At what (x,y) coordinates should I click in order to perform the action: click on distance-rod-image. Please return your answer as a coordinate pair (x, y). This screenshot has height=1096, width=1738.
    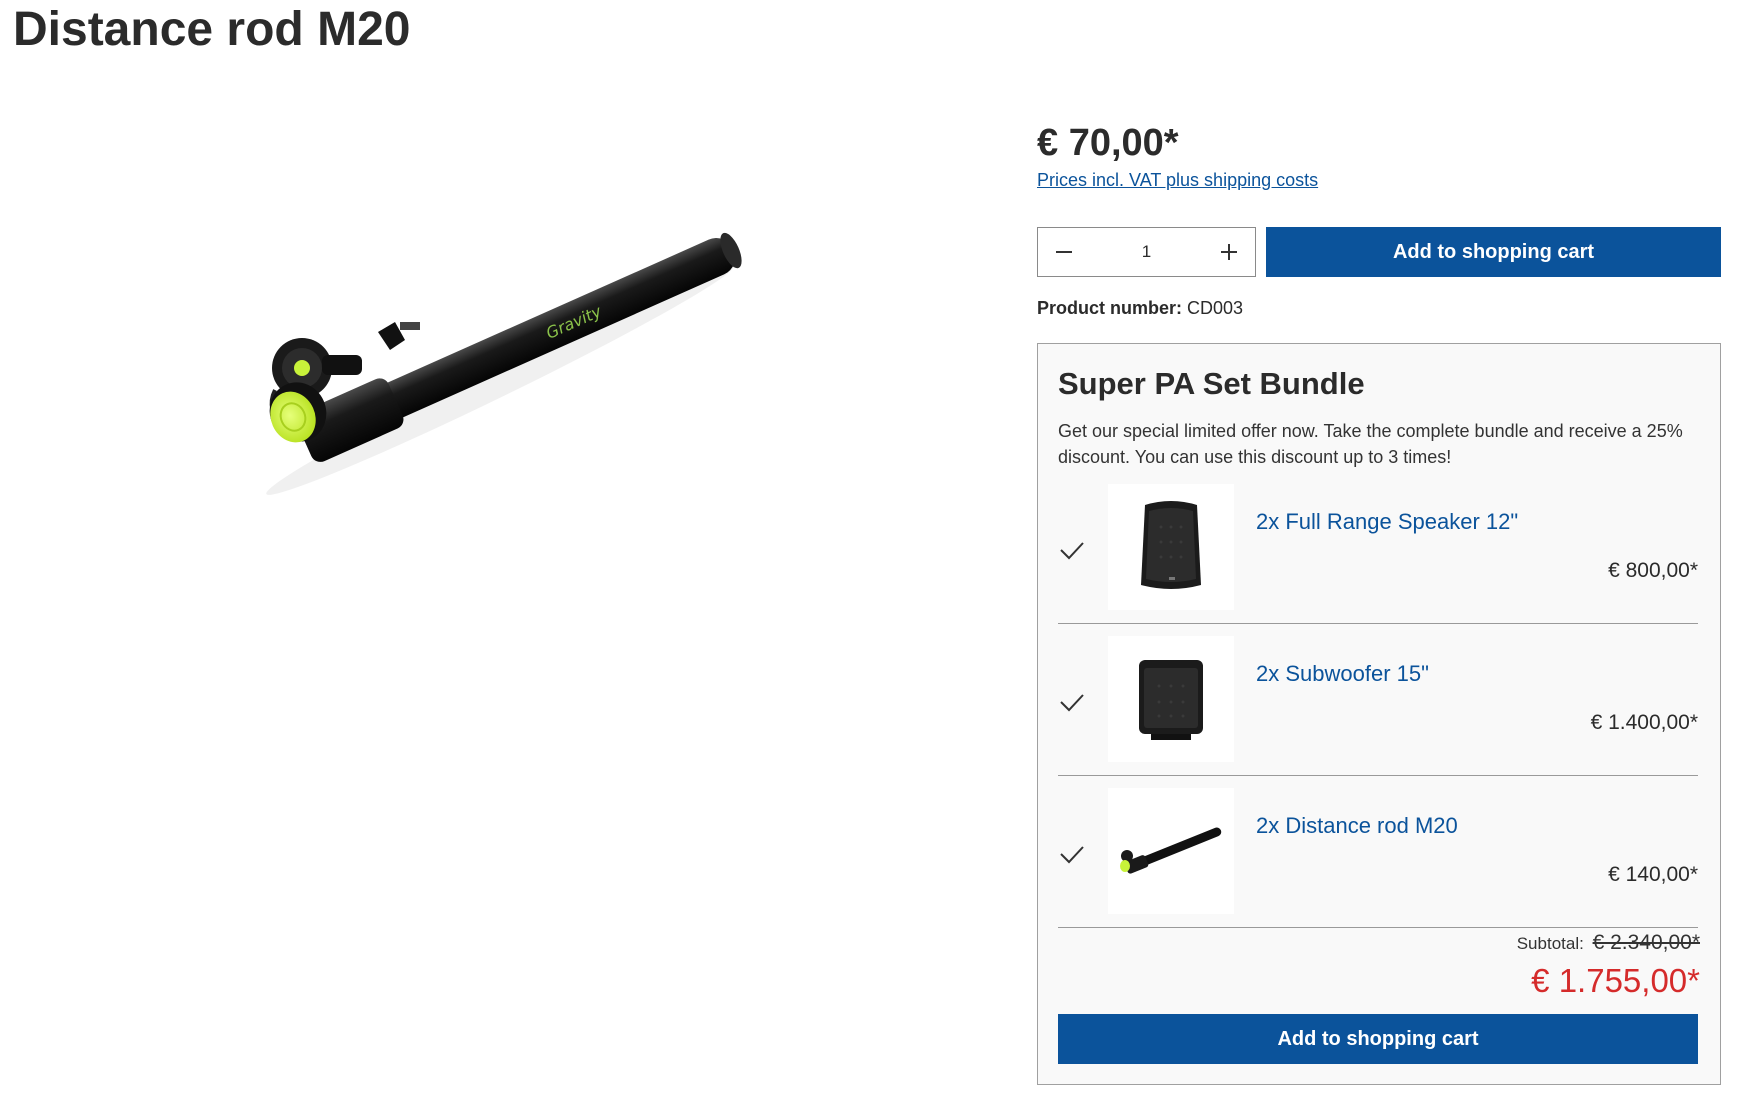
    Looking at the image, I should click on (1171, 850).